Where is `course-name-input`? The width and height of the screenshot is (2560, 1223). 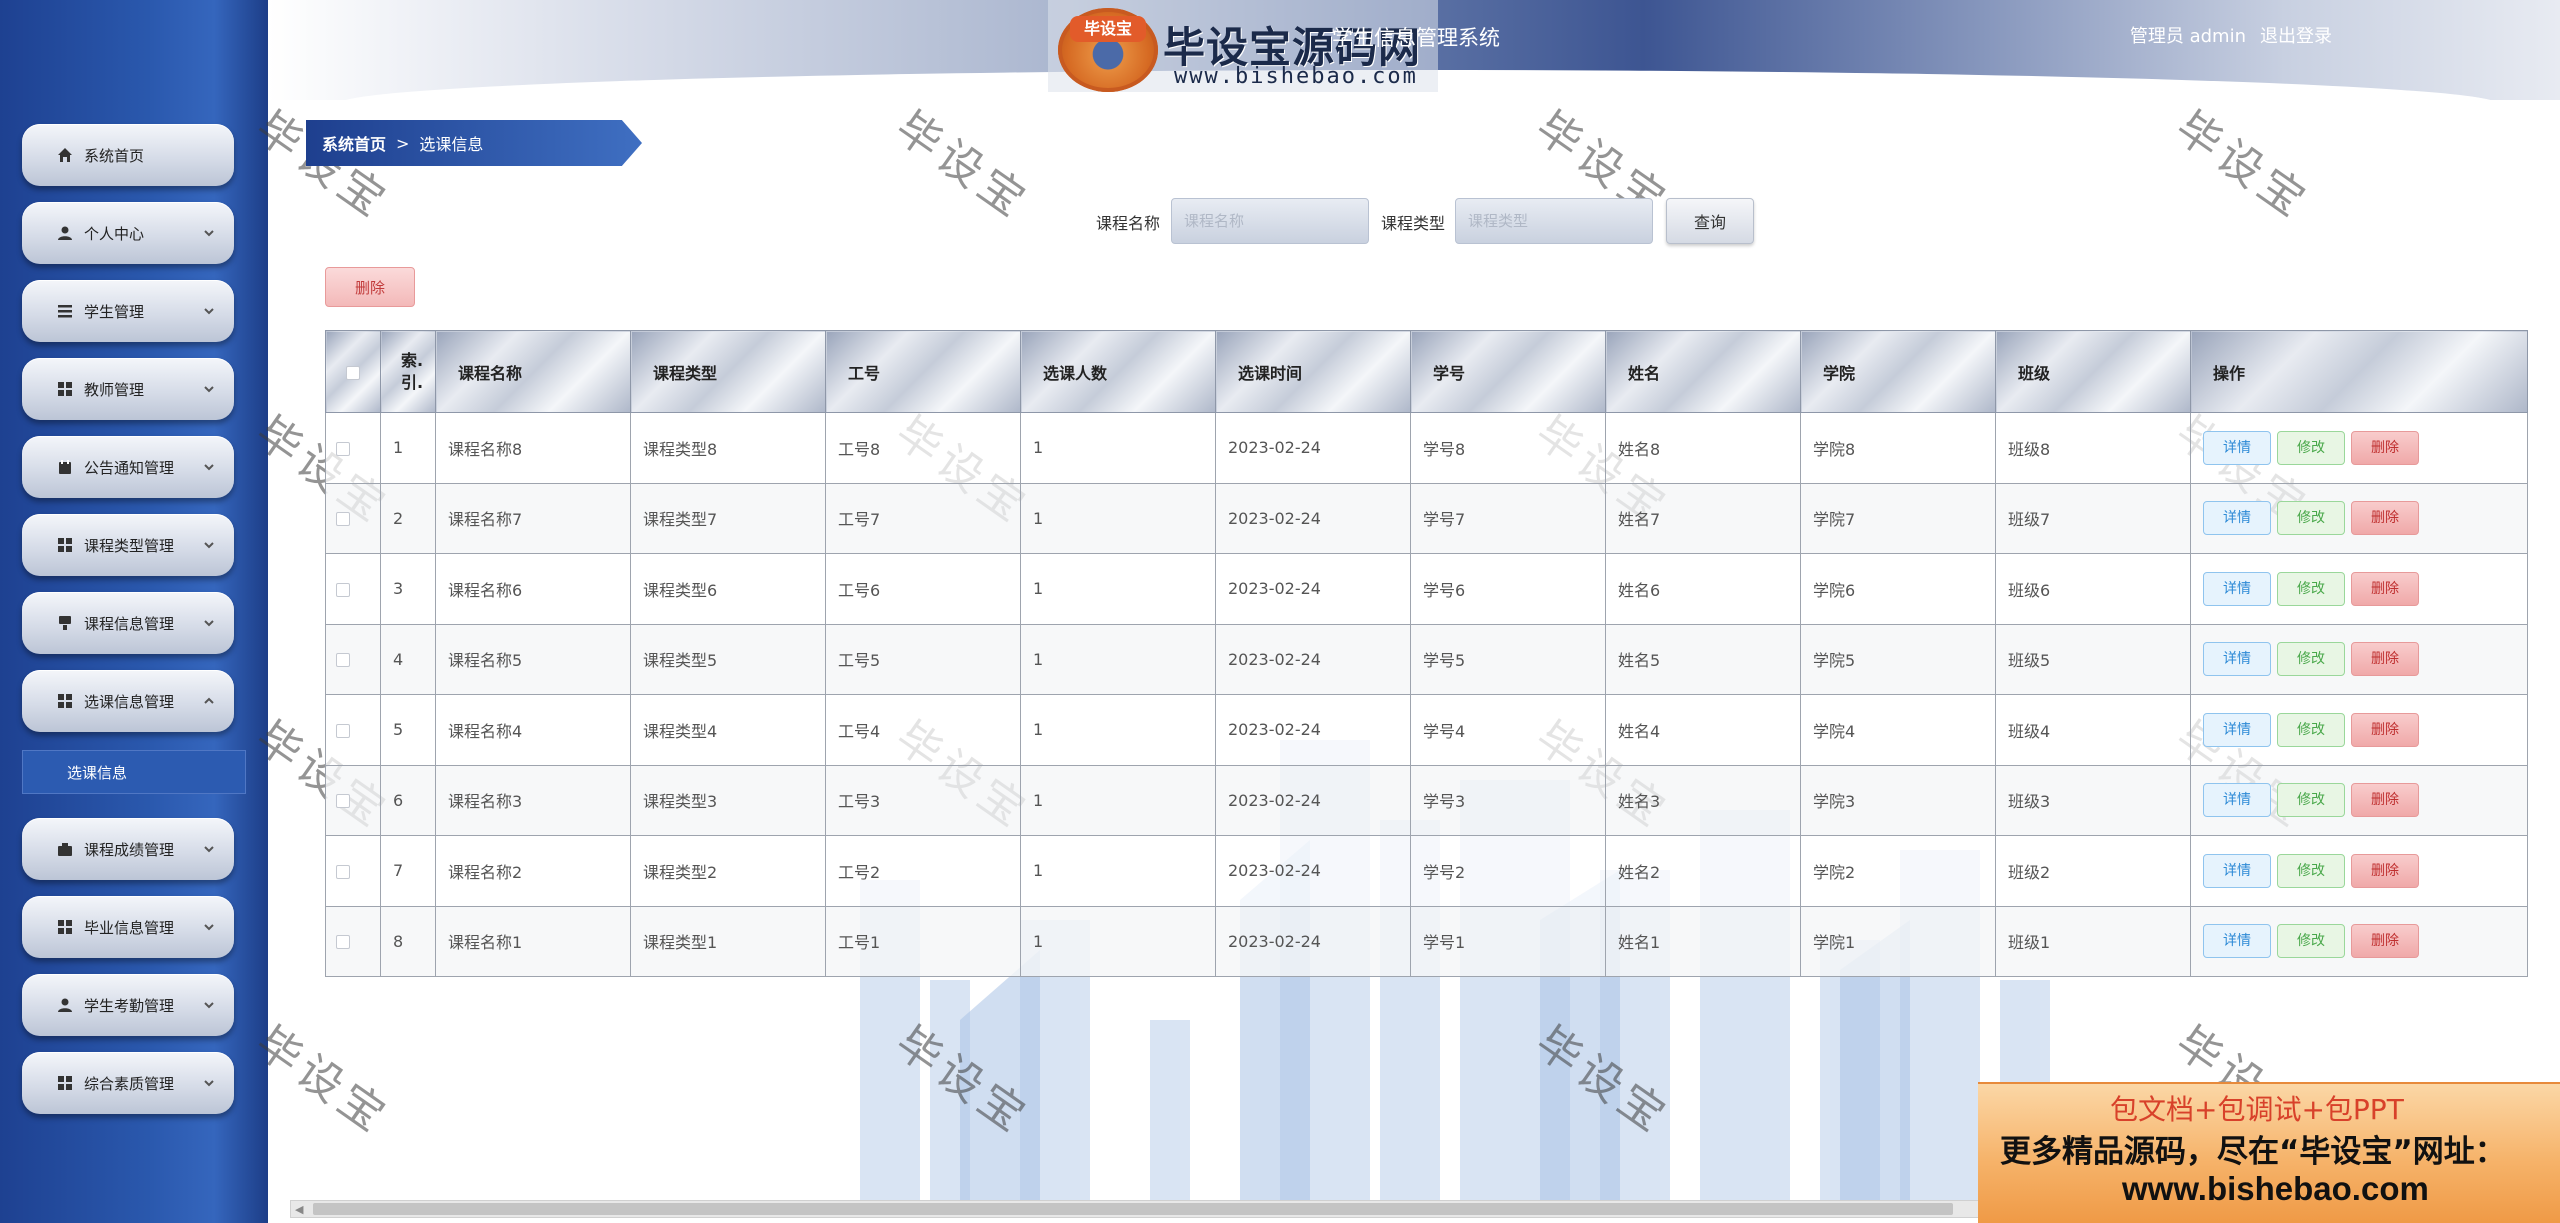 course-name-input is located at coordinates (1270, 221).